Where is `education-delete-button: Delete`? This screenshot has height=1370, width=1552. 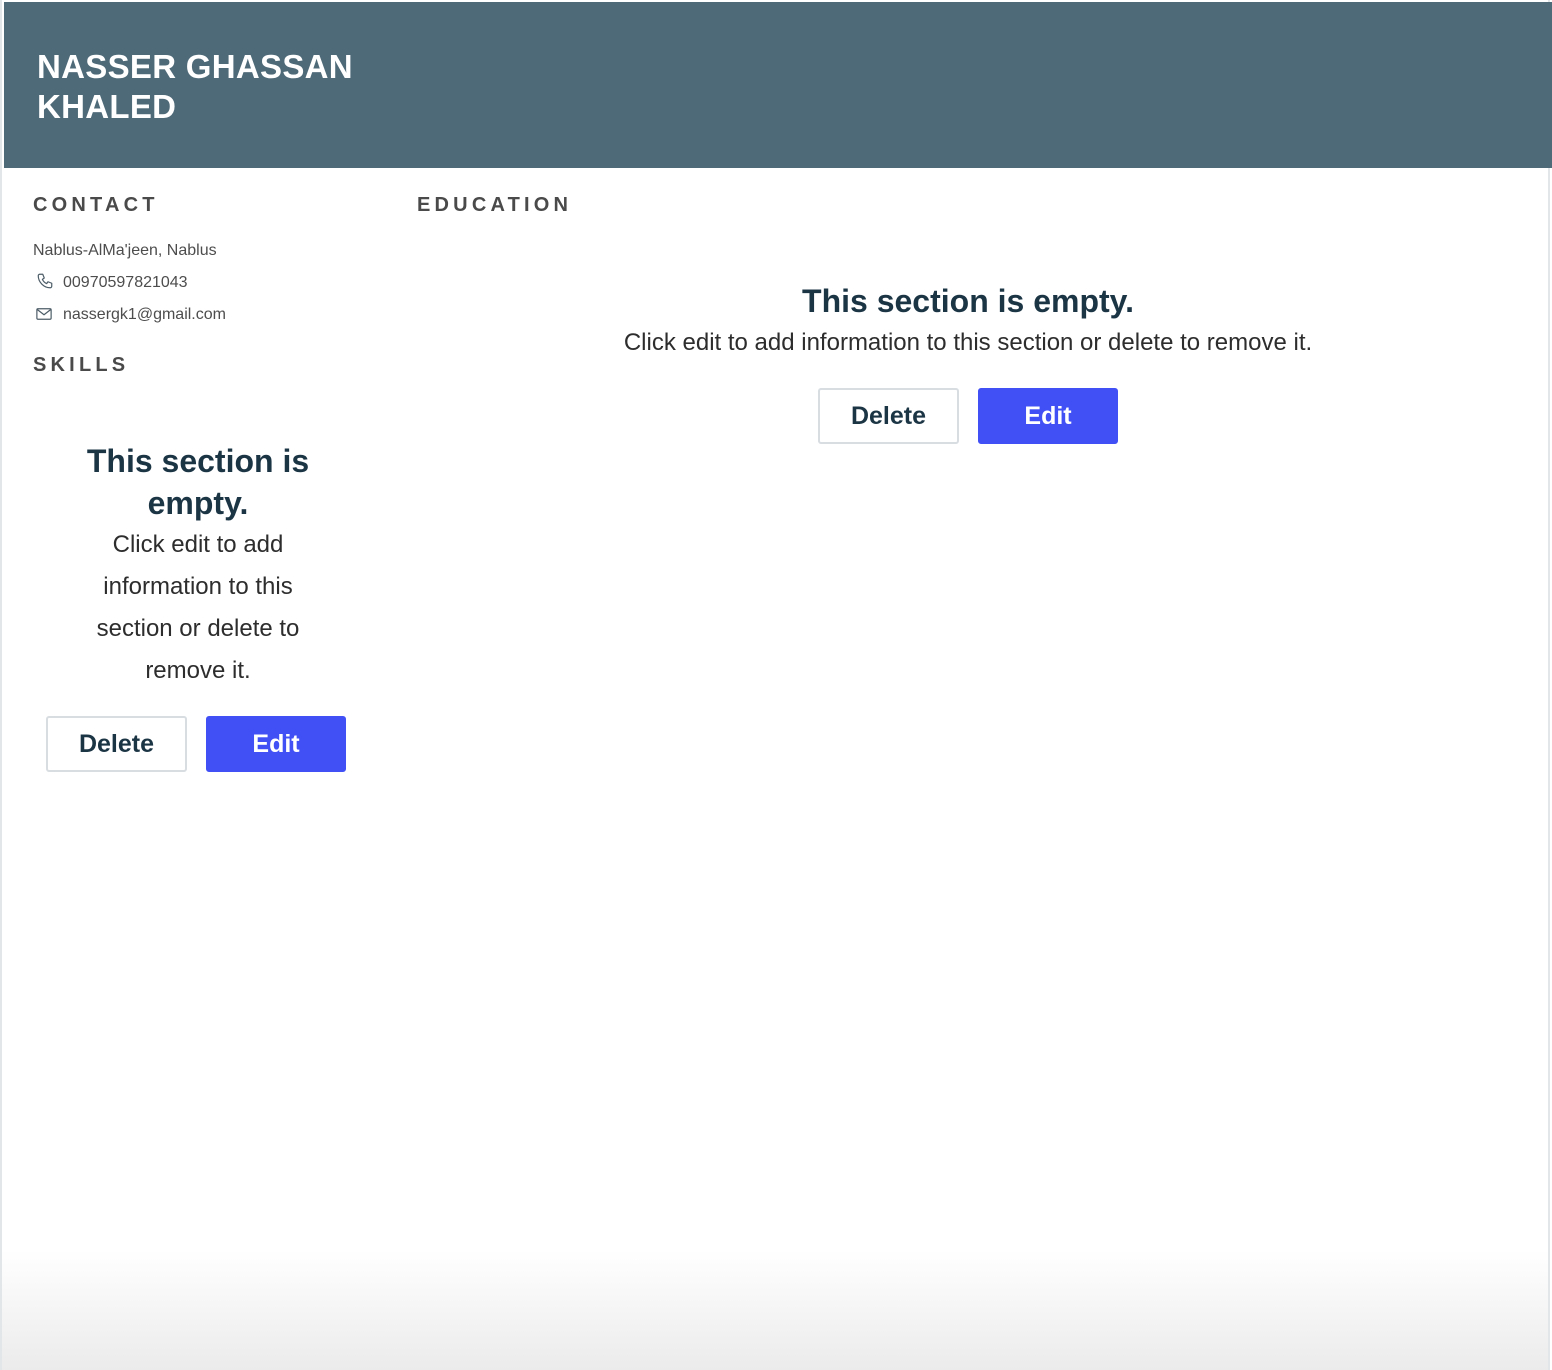 education-delete-button: Delete is located at coordinates (888, 416).